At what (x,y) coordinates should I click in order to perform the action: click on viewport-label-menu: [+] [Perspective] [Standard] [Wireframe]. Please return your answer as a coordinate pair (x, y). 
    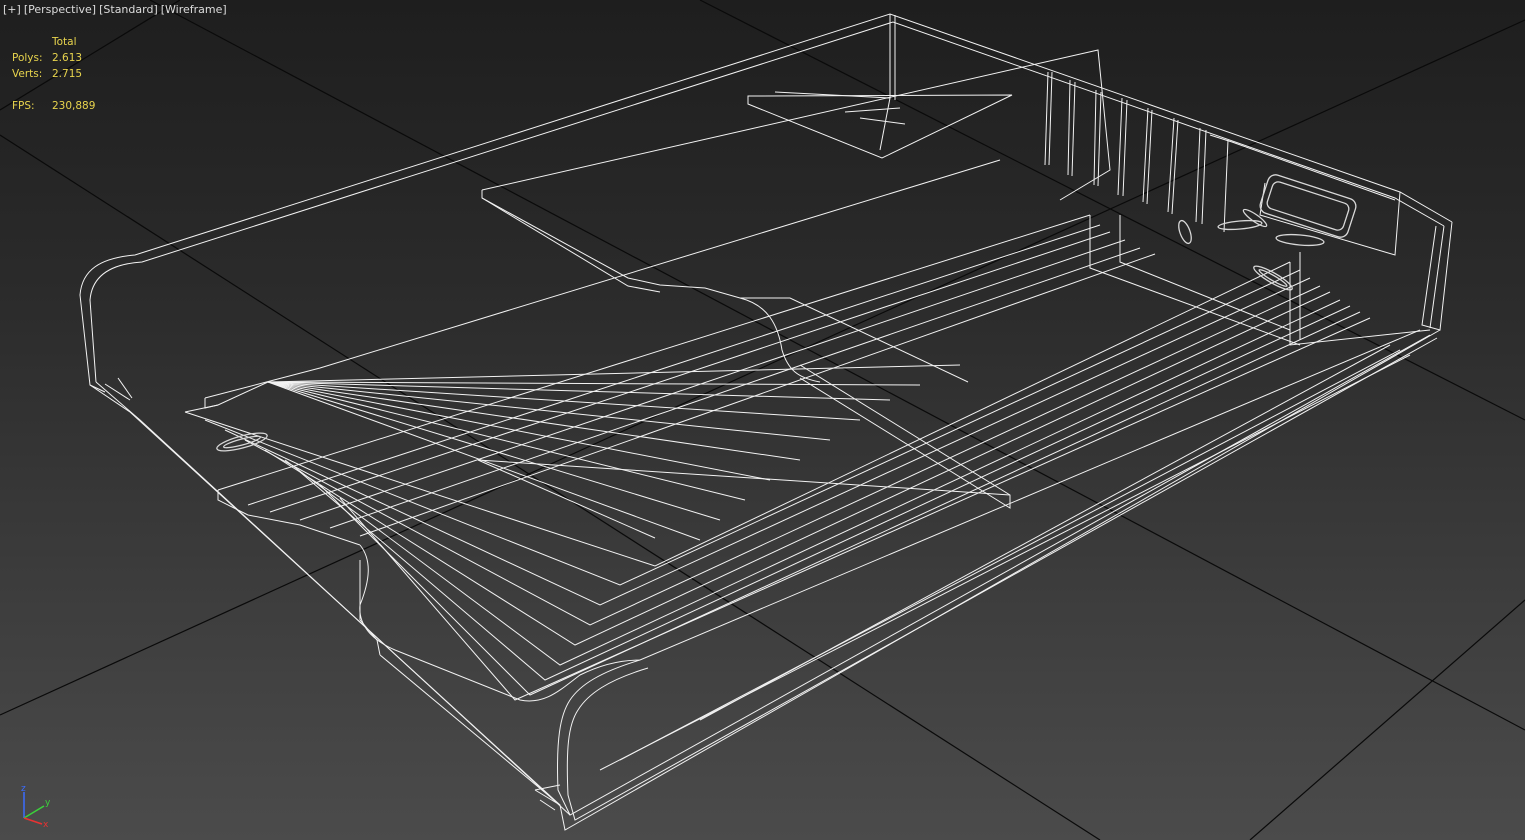
    Looking at the image, I should click on (116, 9).